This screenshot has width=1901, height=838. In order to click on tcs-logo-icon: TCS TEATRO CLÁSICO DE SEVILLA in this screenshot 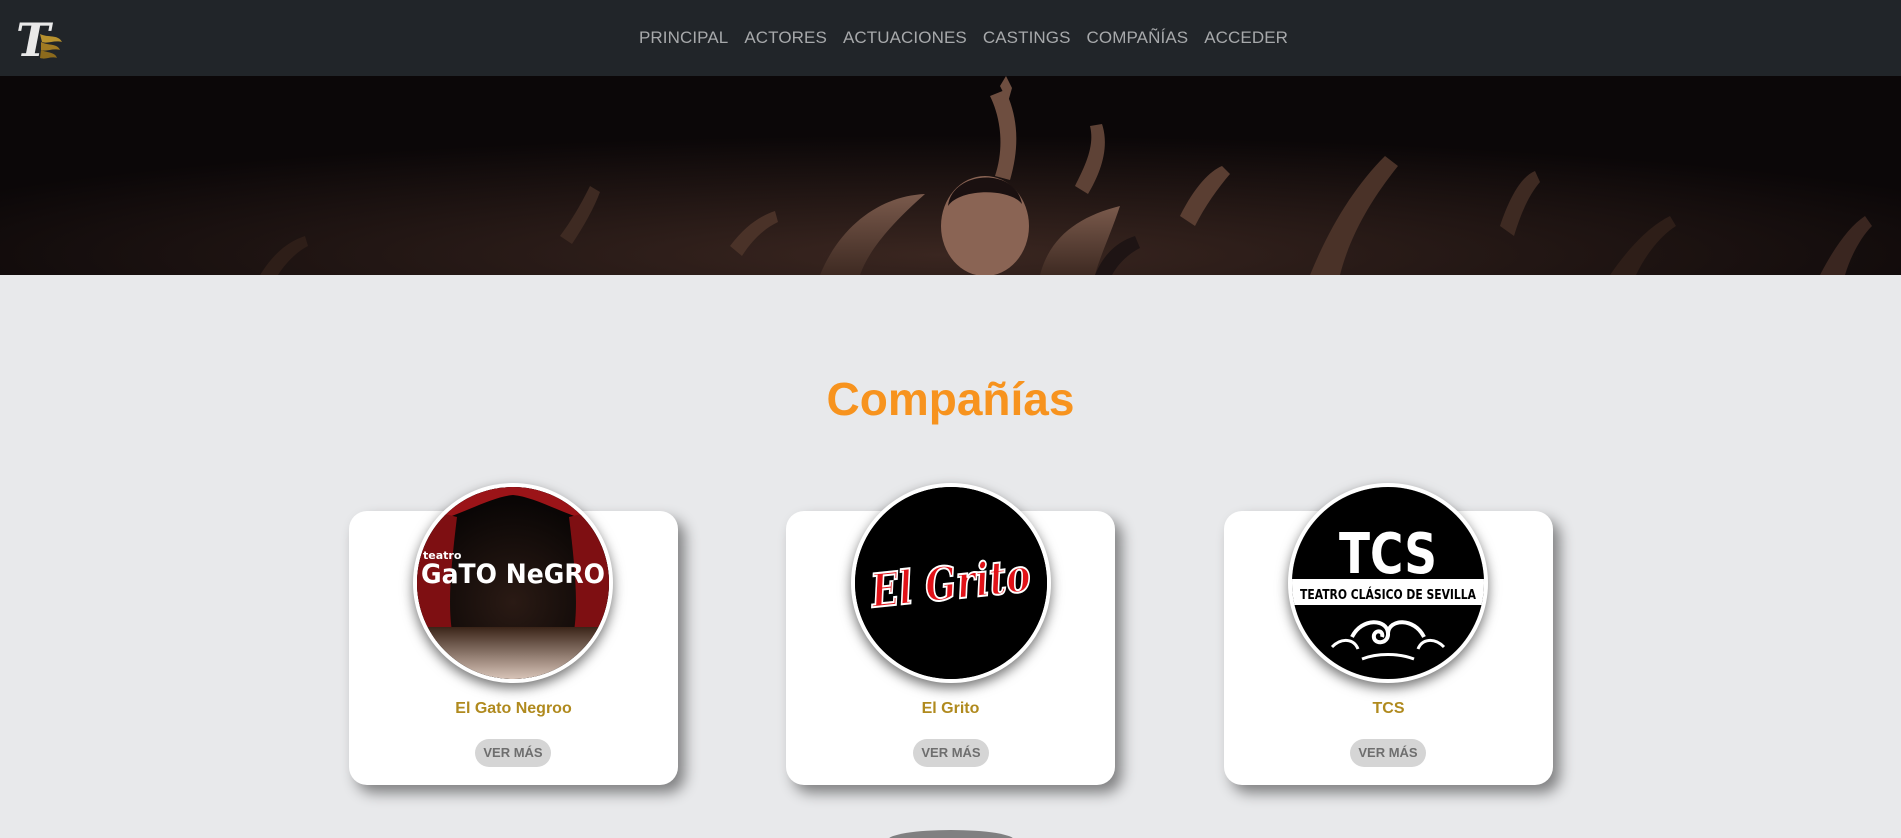, I will do `click(1388, 583)`.